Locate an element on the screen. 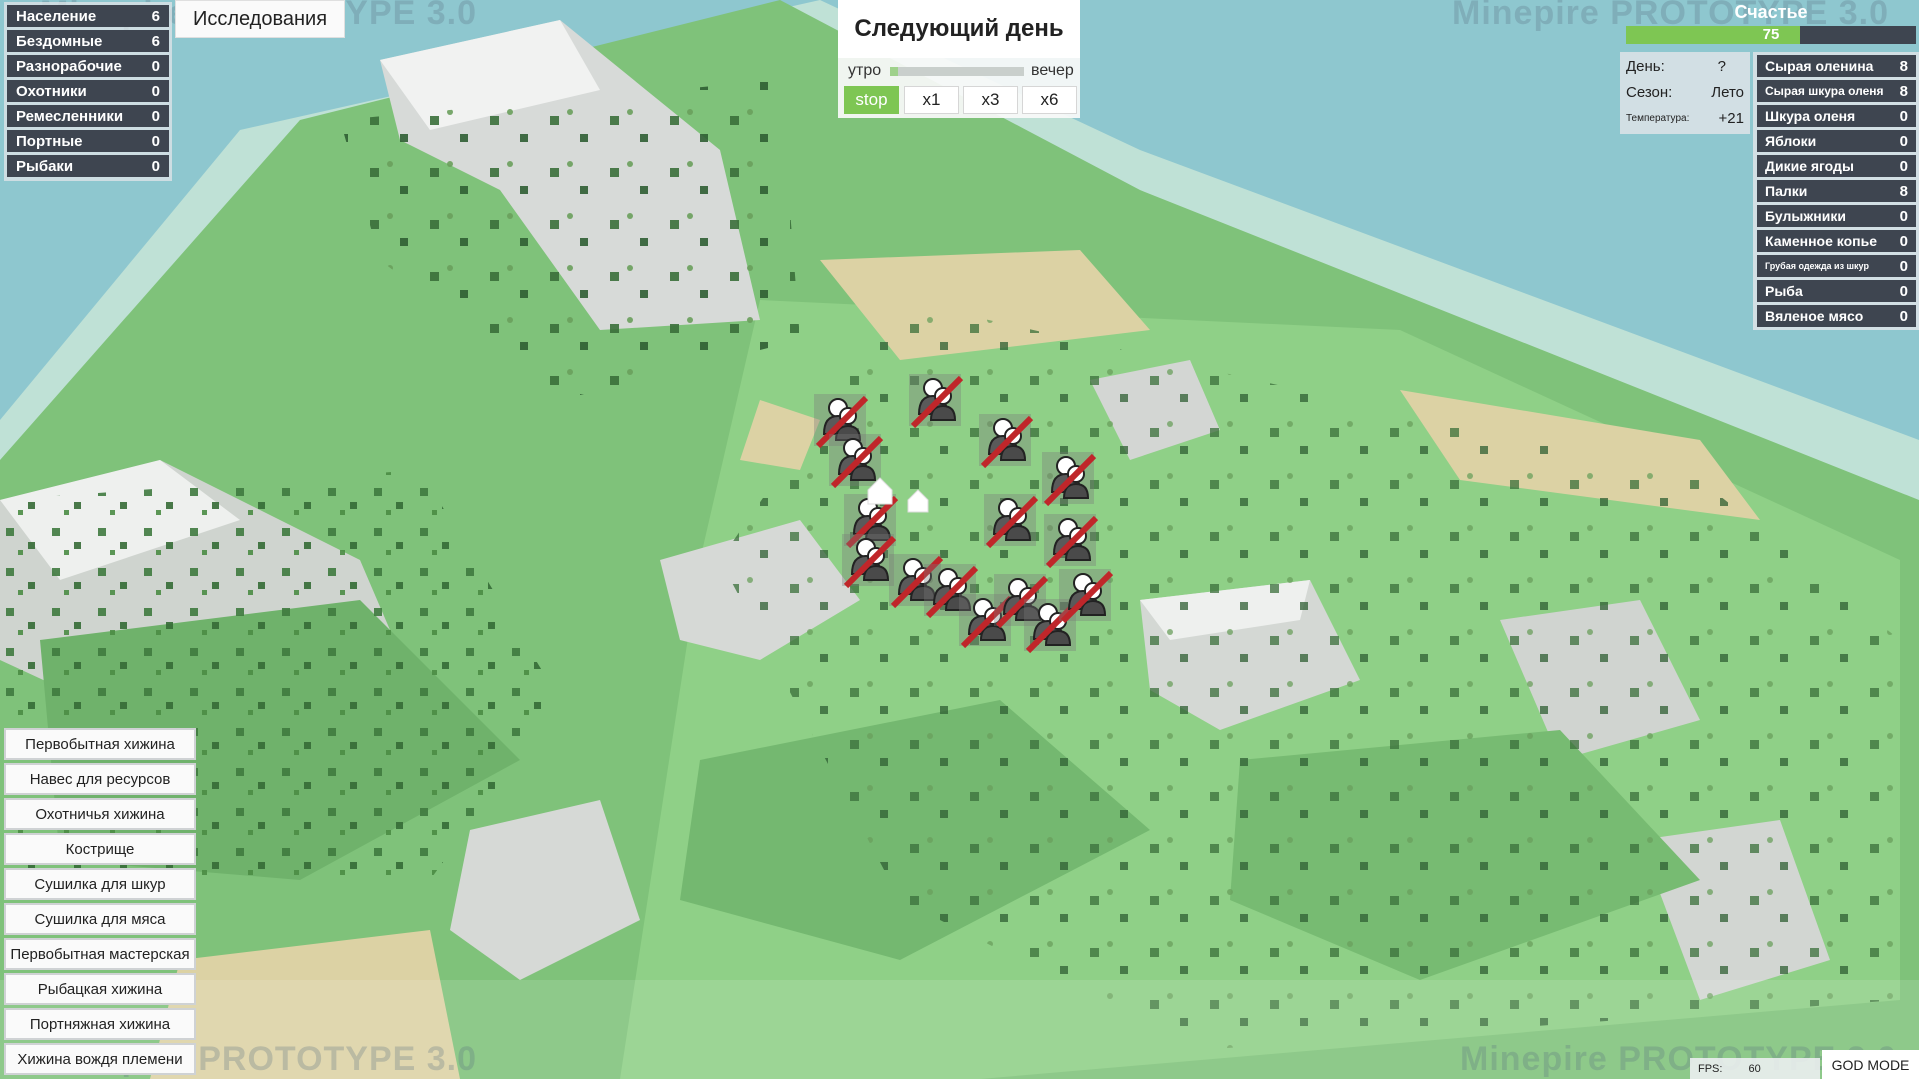  build-button: Первобытная мастерская is located at coordinates (100, 954).